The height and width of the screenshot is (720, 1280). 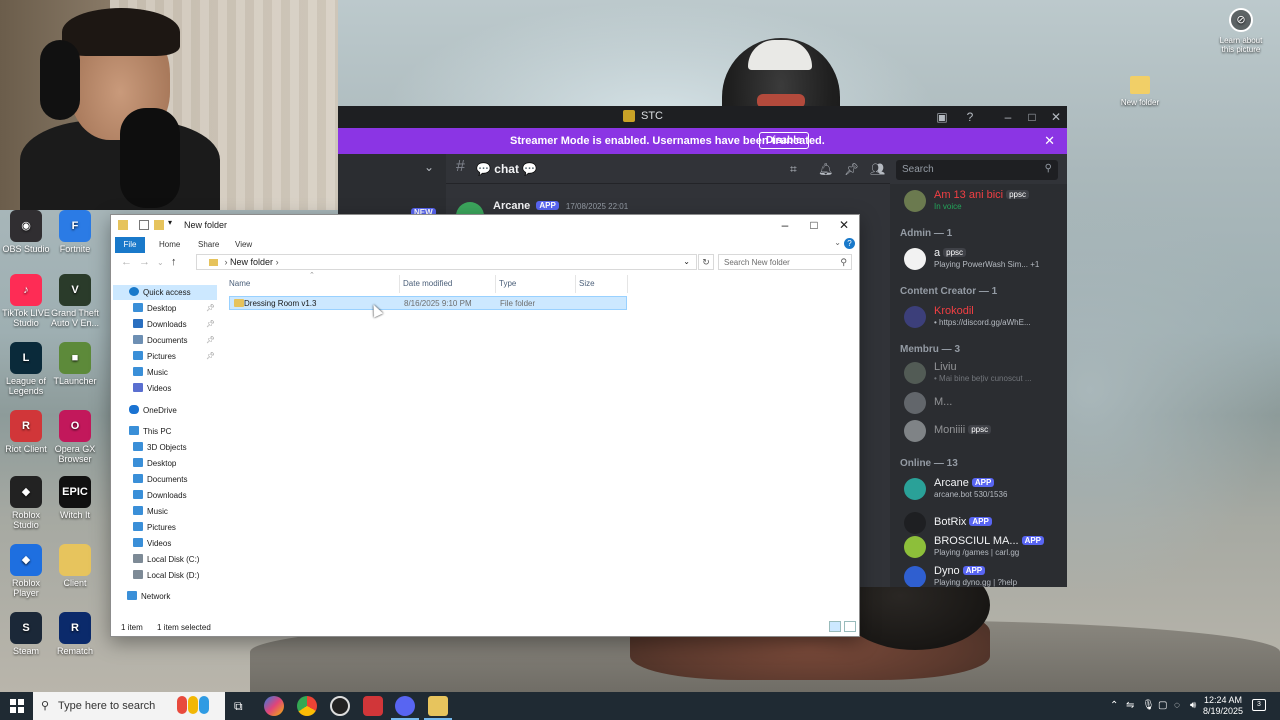 What do you see at coordinates (165, 372) in the screenshot?
I see `nav-quick-item: Music` at bounding box center [165, 372].